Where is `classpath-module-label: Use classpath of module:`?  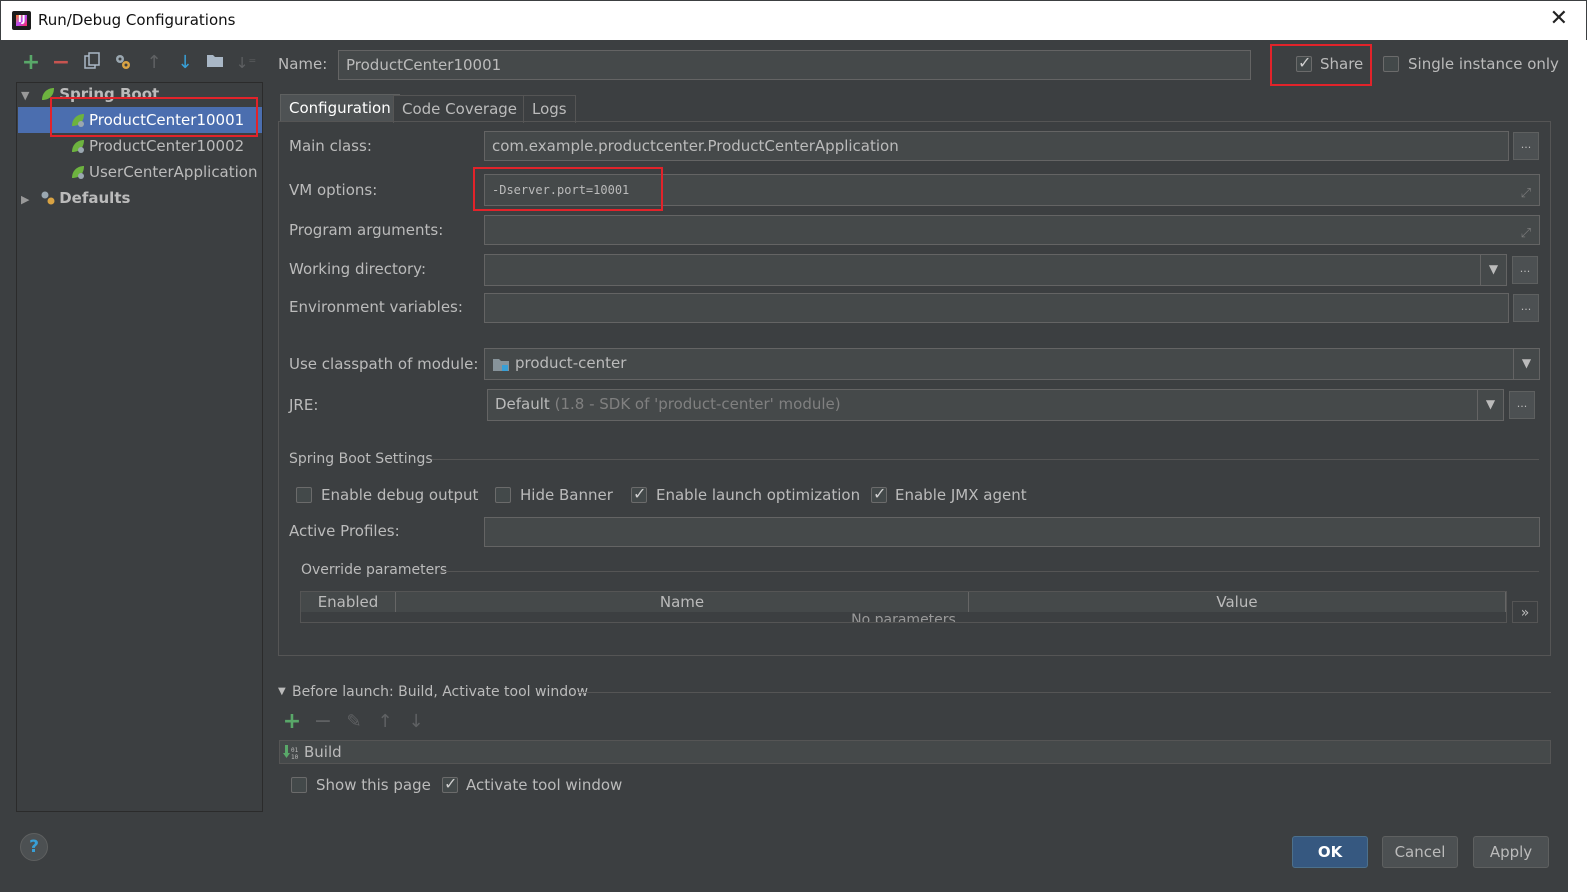 classpath-module-label: Use classpath of module: is located at coordinates (384, 364).